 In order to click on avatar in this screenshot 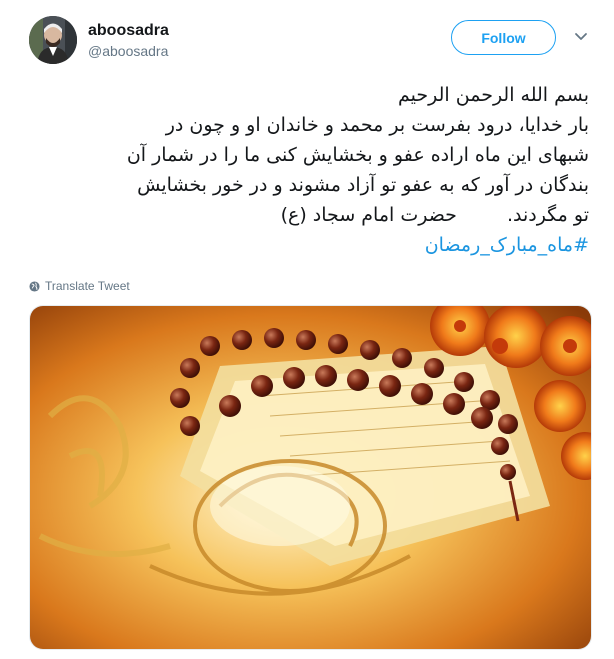, I will do `click(53, 40)`.